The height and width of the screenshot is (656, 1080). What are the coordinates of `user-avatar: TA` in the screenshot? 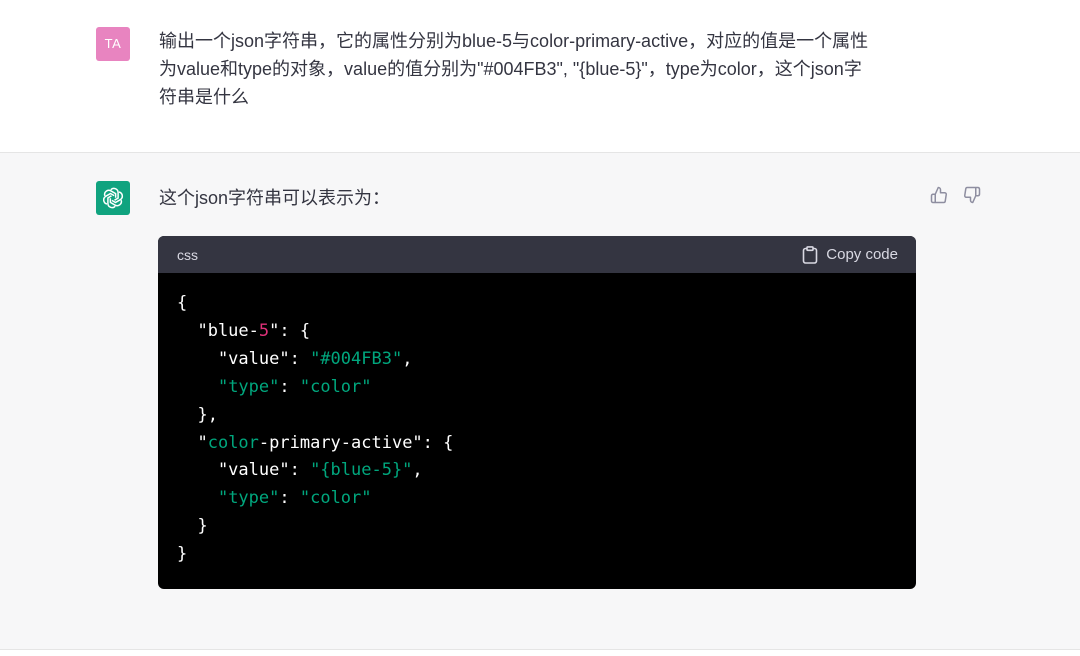 It's located at (113, 44).